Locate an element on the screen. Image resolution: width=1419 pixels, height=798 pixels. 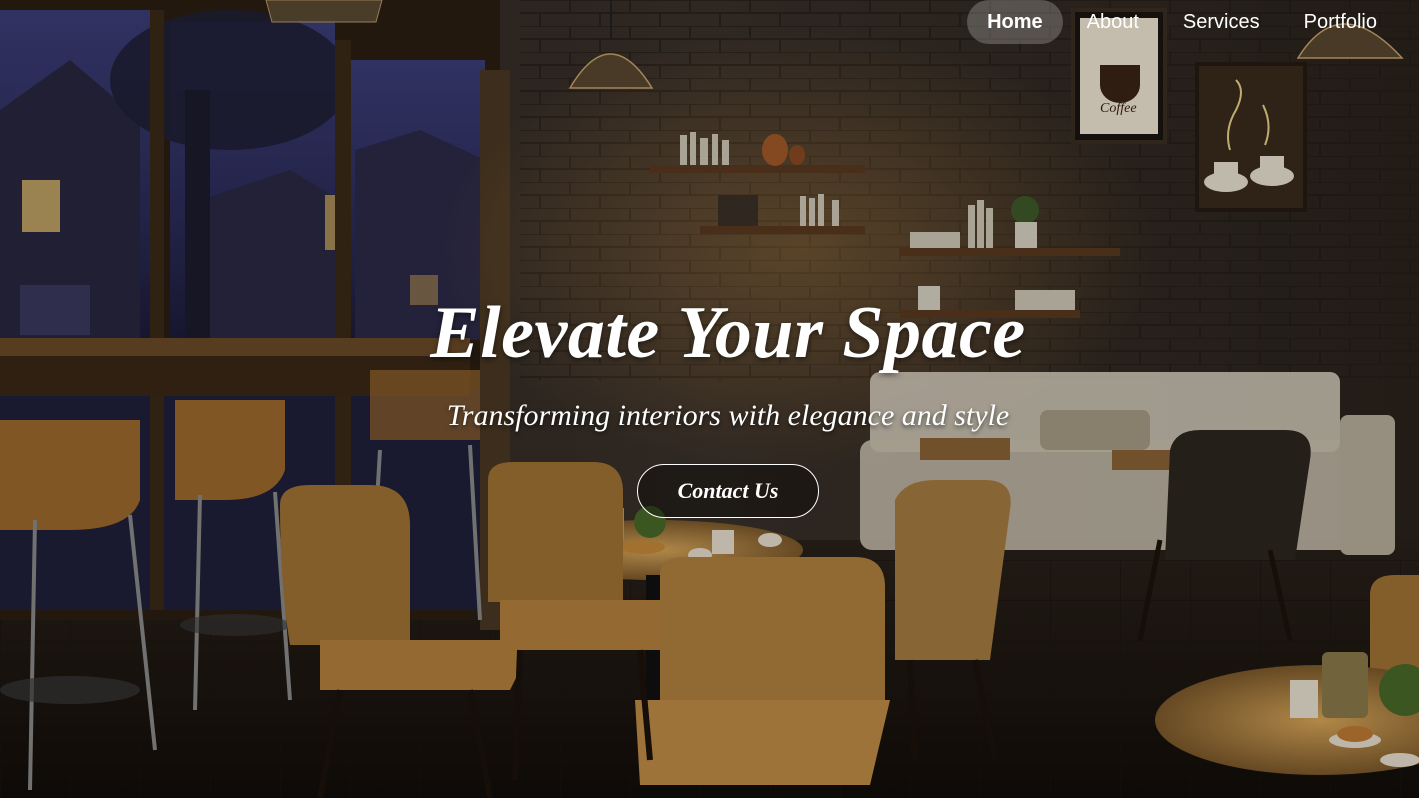
nav-link-home: Home is located at coordinates (1015, 22).